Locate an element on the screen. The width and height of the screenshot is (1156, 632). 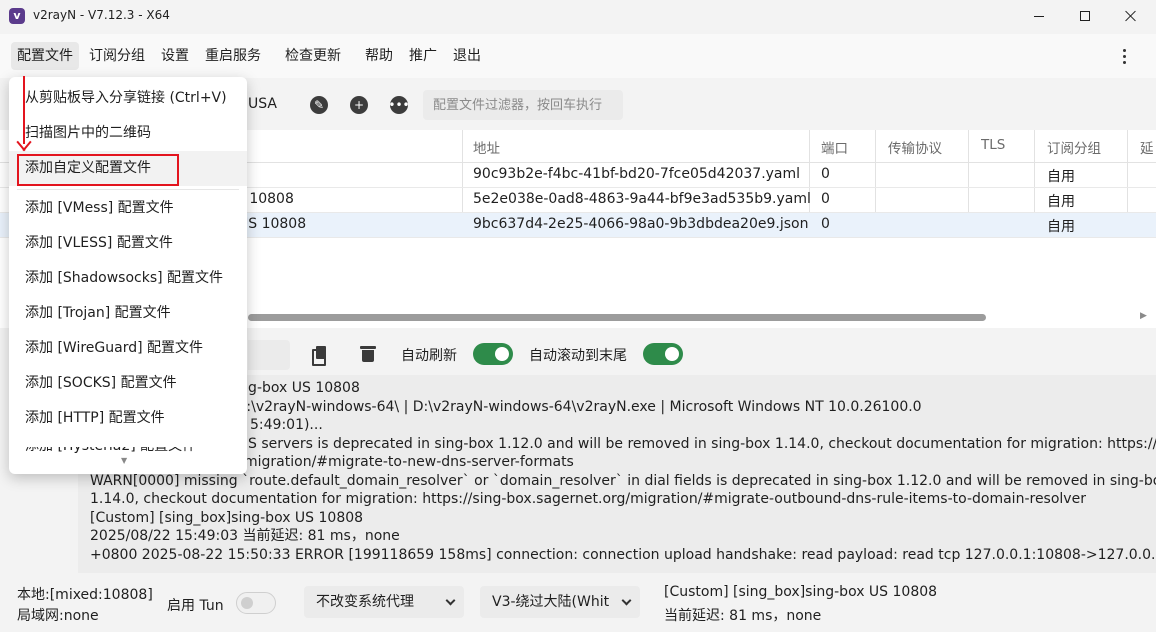
menu-add-wireguard: 添加 [WireGuard] 配置文件 is located at coordinates (128, 348).